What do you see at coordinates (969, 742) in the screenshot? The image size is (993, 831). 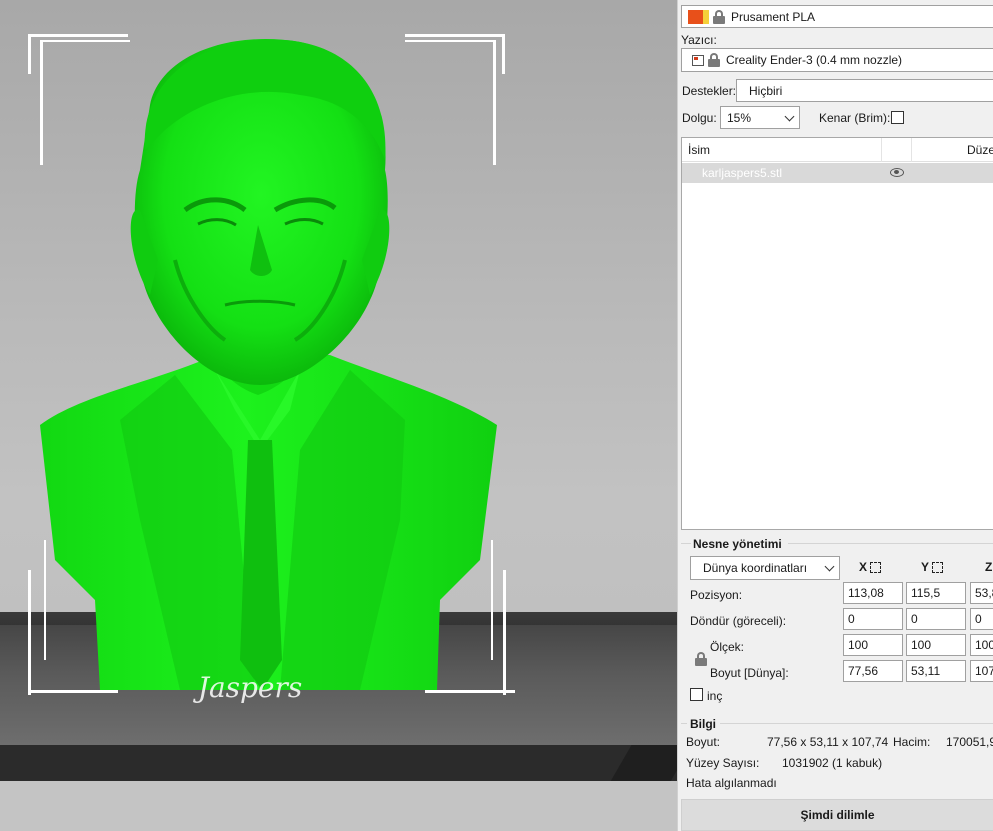 I see `info-volume-value: 170051,9` at bounding box center [969, 742].